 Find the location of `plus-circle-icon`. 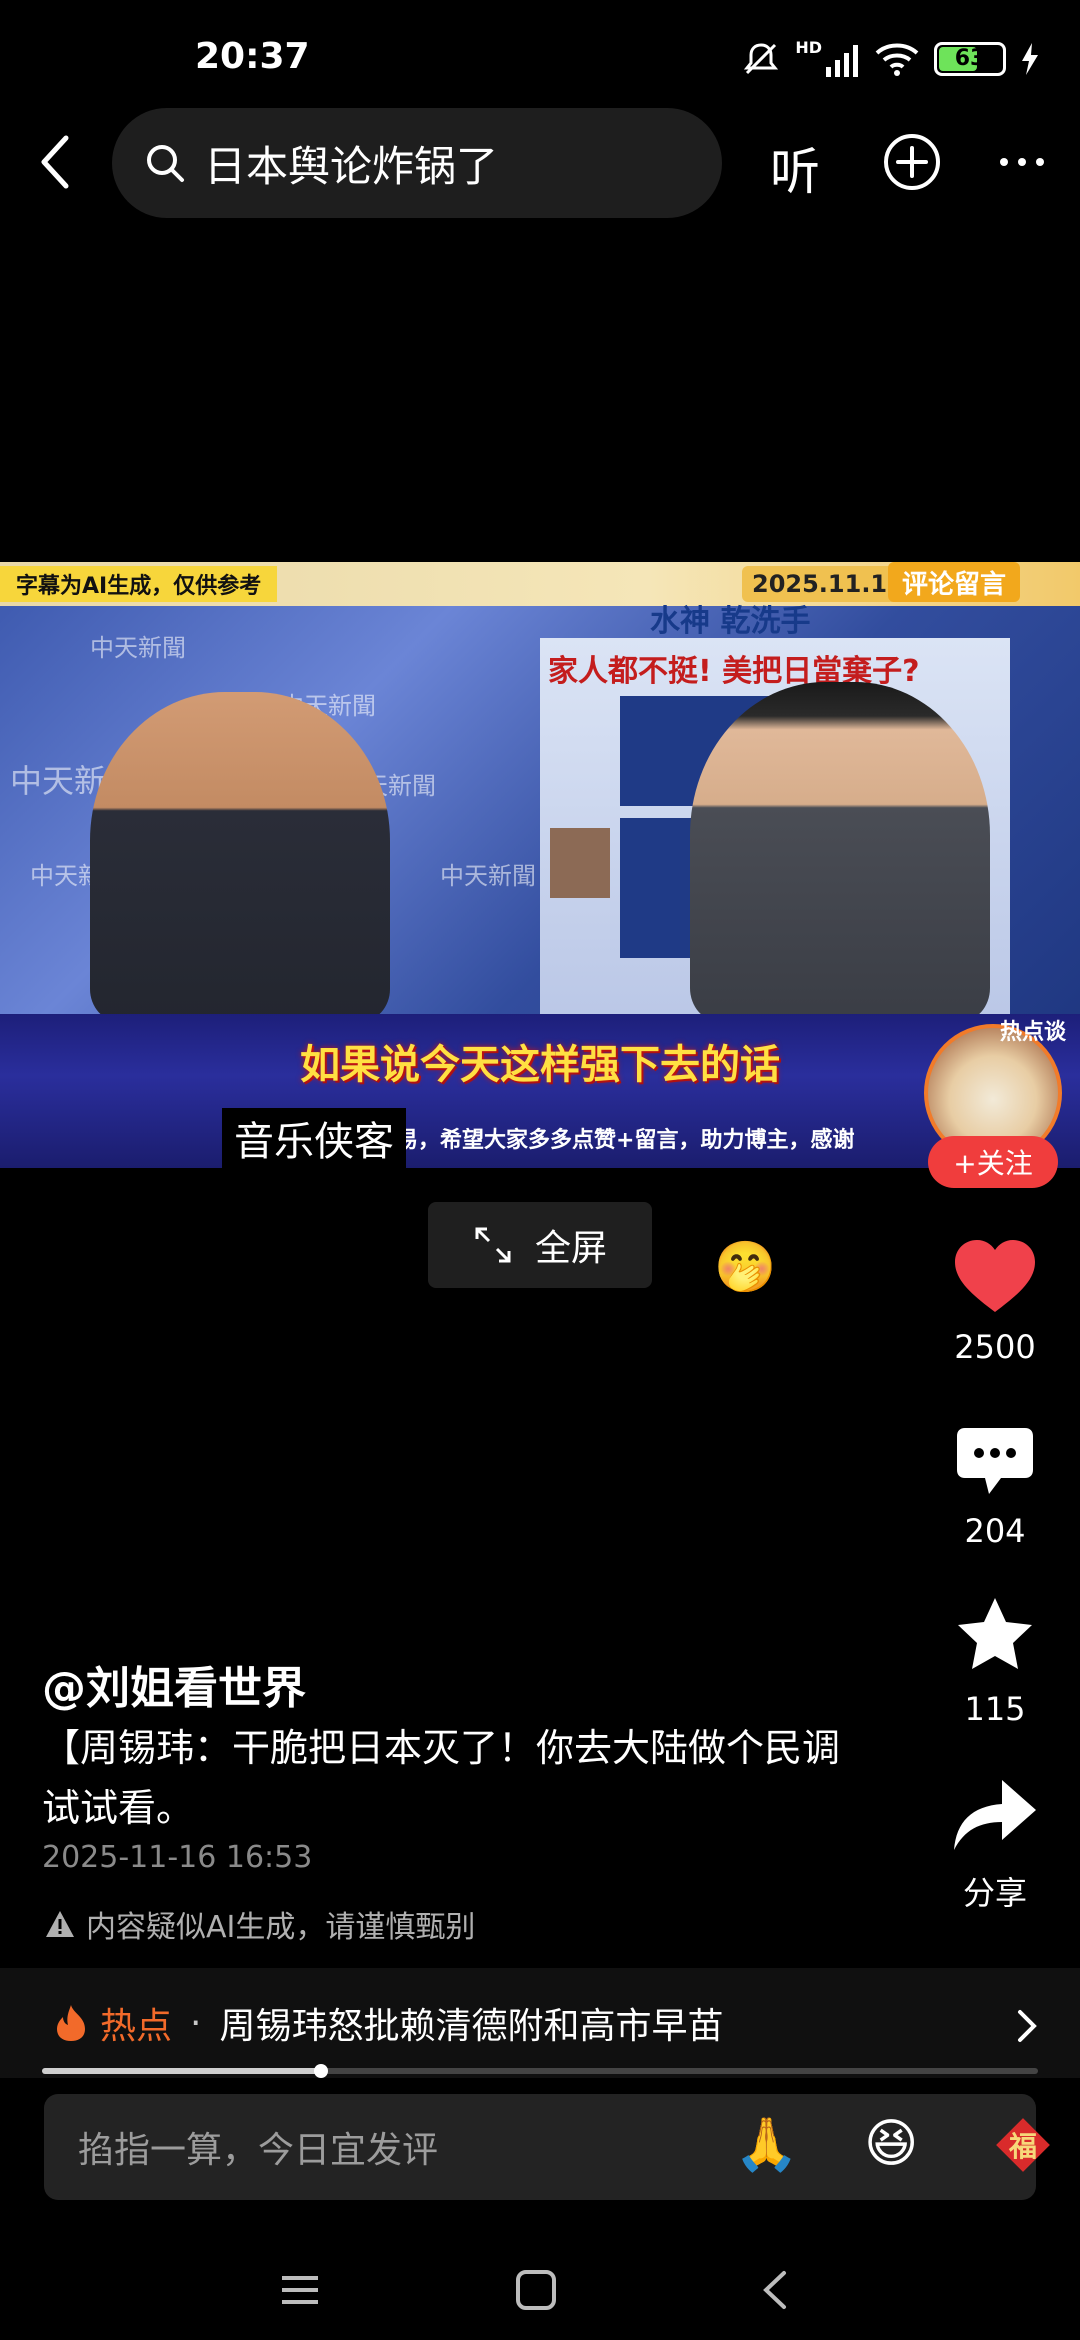

plus-circle-icon is located at coordinates (912, 162).